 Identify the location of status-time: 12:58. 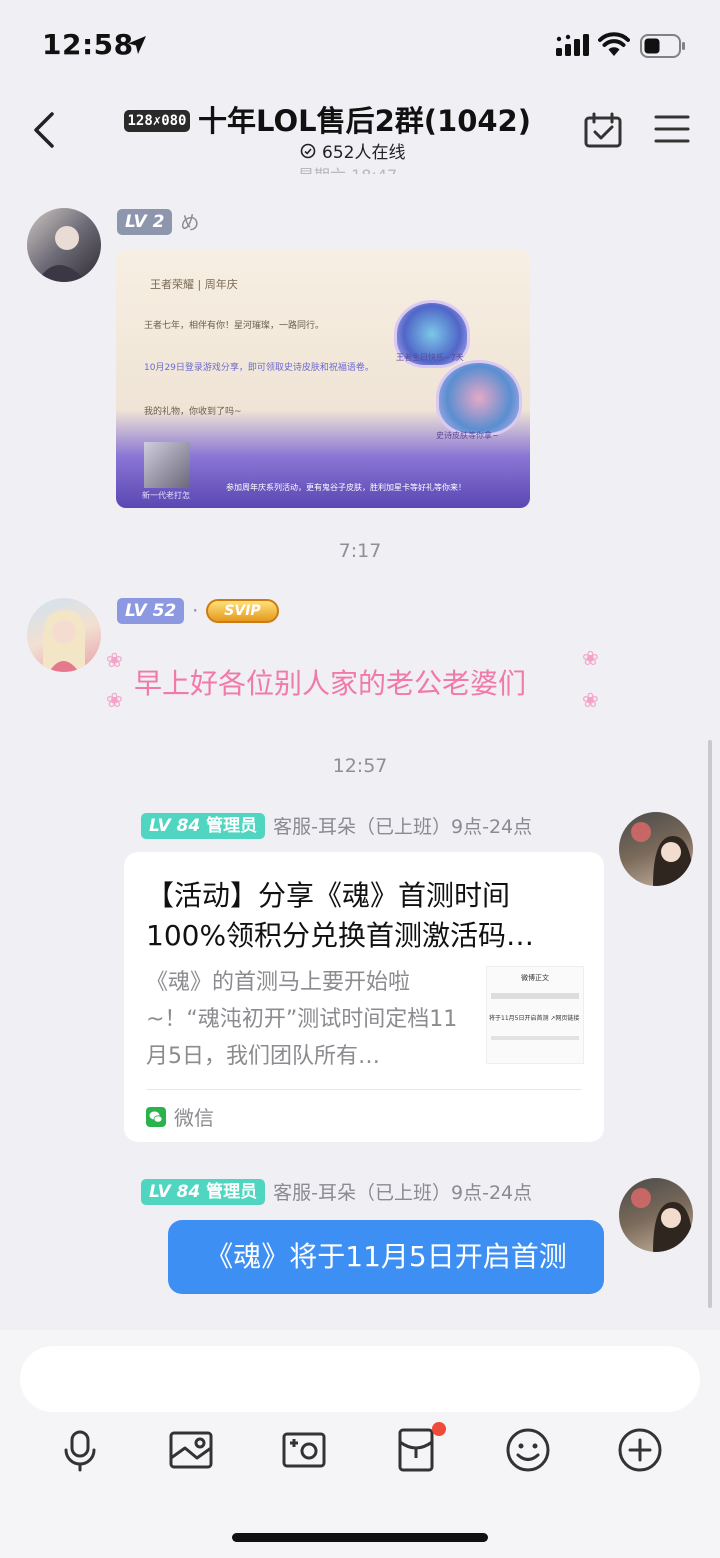
(88, 44).